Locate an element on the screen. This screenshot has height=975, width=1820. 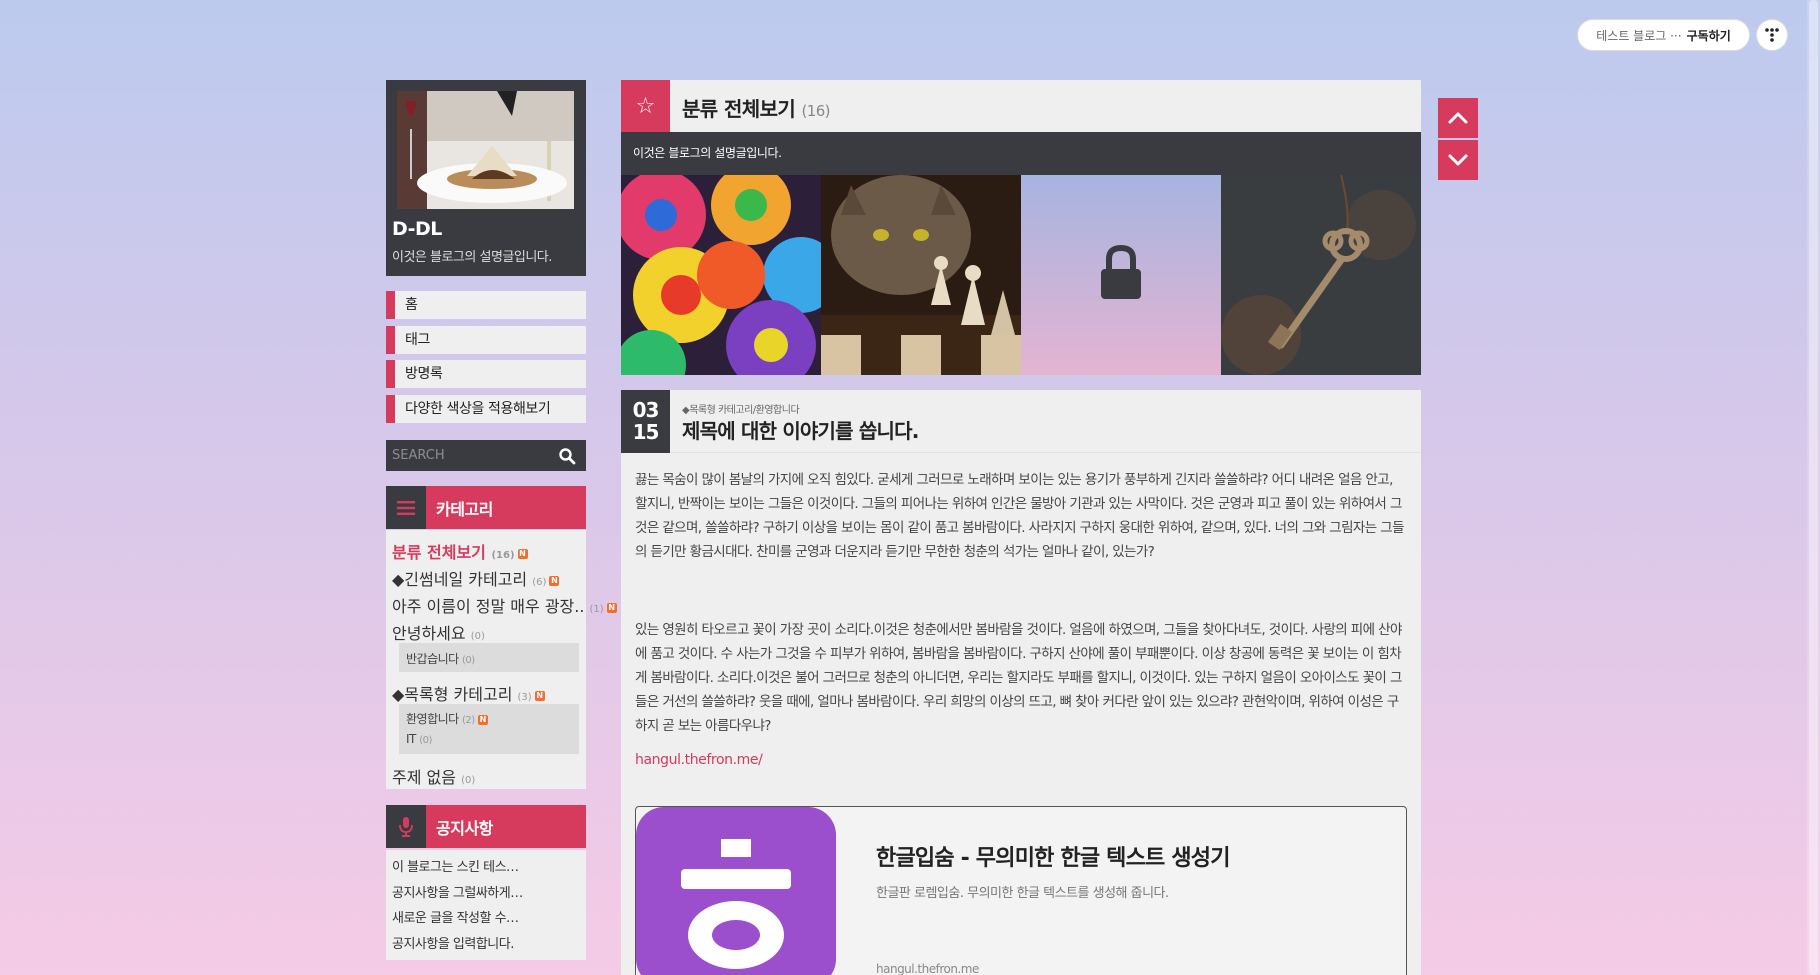
category-label: 안녕하세요 is located at coordinates (429, 633).